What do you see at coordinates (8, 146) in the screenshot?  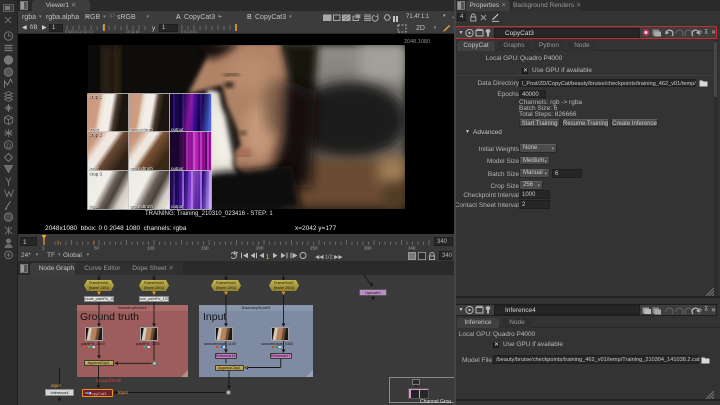 I see `svg-text: D` at bounding box center [8, 146].